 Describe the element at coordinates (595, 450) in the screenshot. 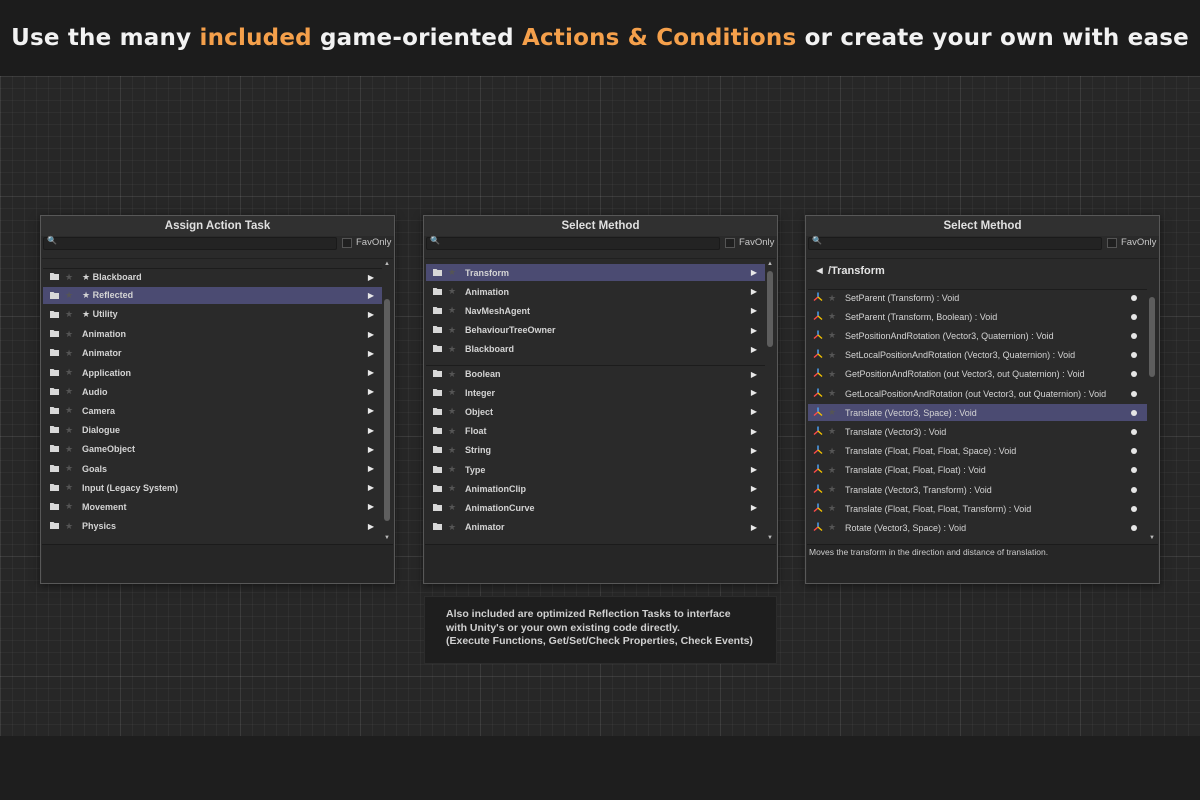

I see `list-item: ★ String ▶` at that location.